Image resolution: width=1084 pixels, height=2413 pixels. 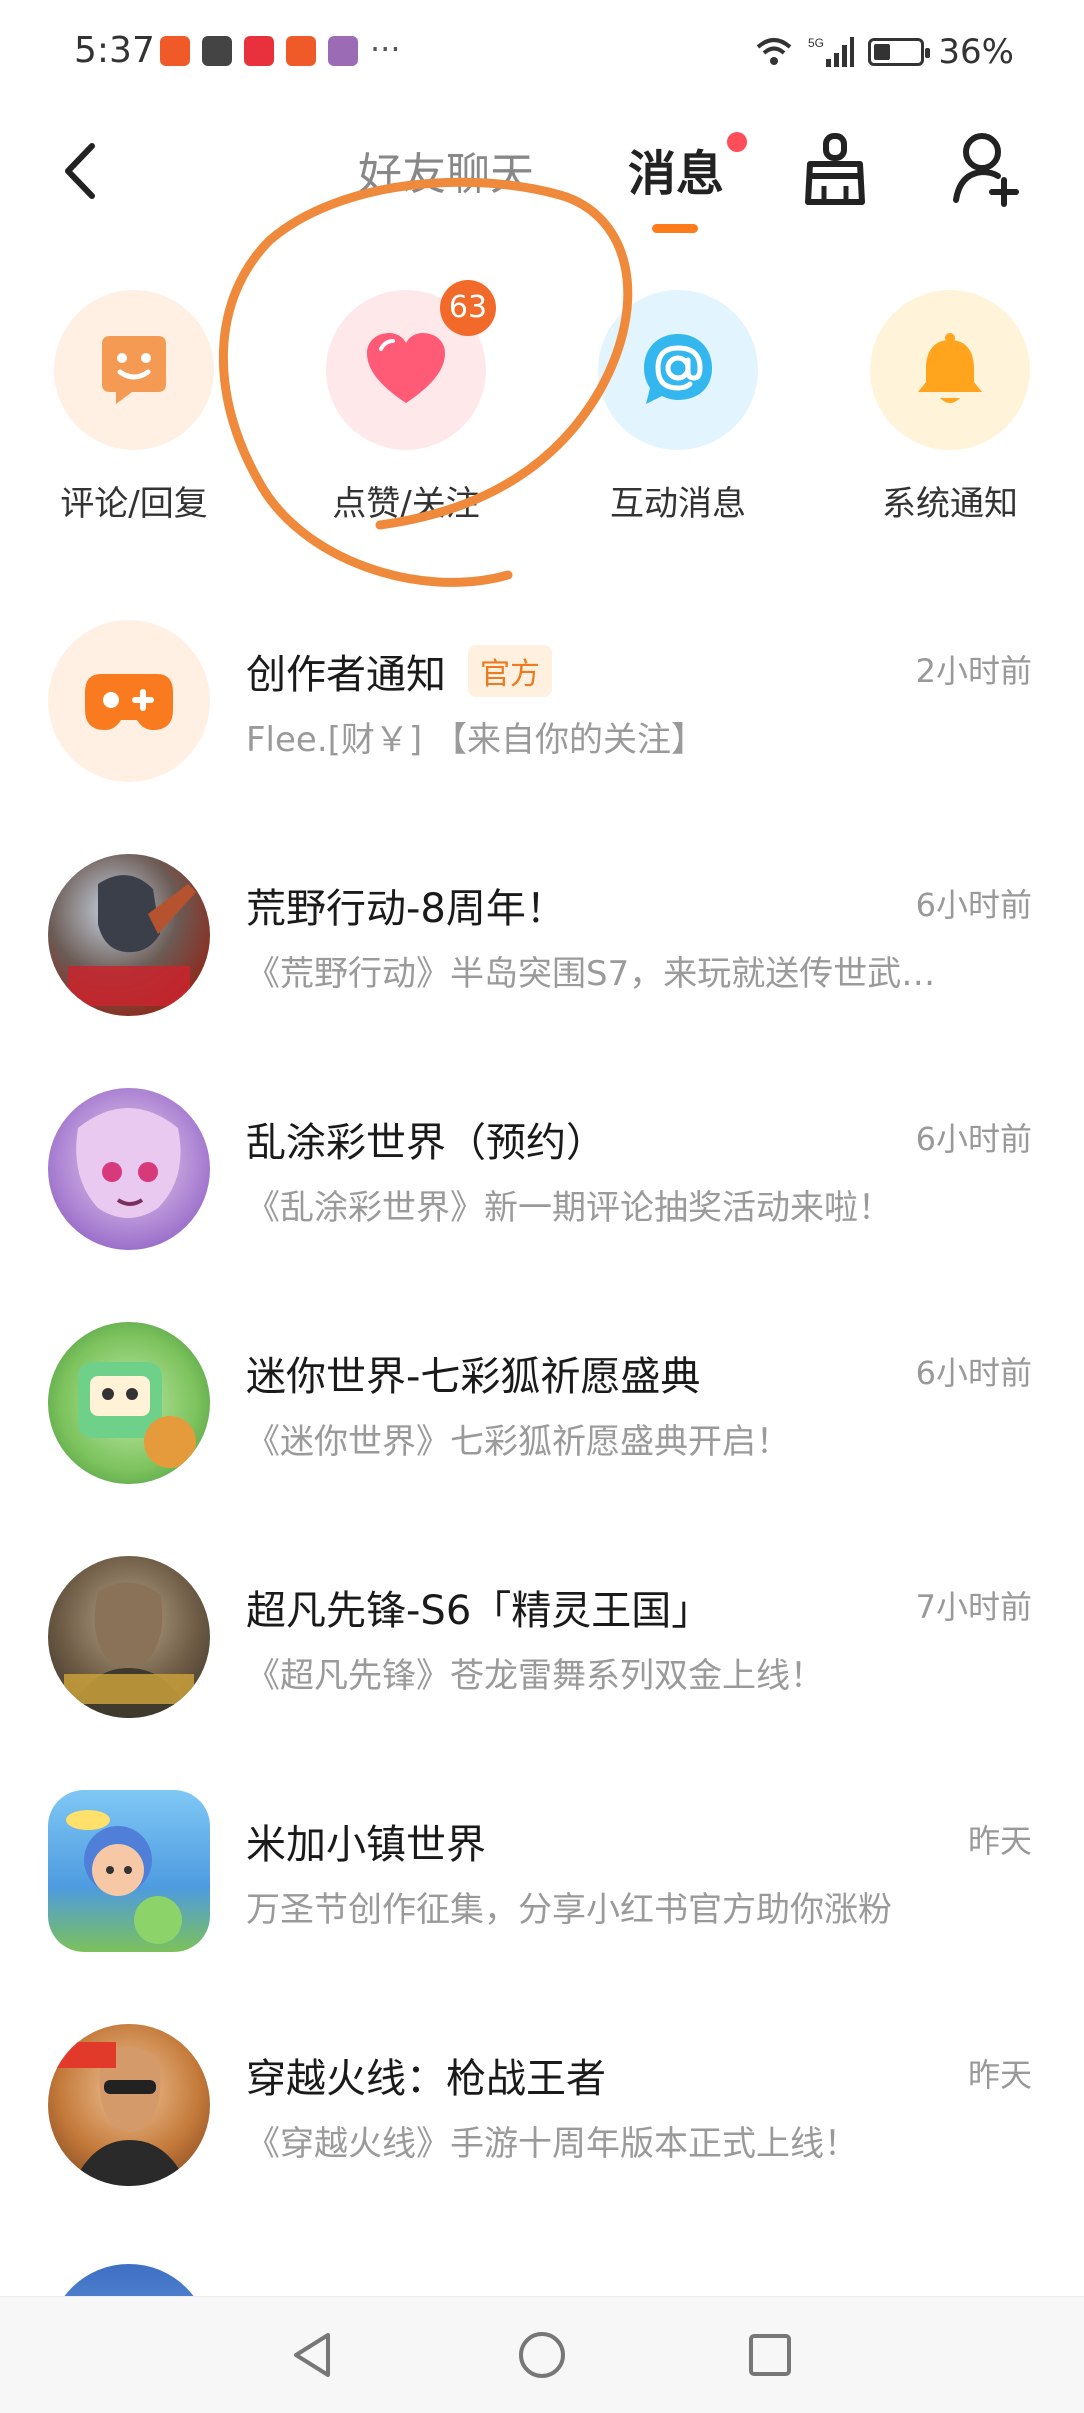 What do you see at coordinates (114, 50) in the screenshot?
I see `status-time: 5:37` at bounding box center [114, 50].